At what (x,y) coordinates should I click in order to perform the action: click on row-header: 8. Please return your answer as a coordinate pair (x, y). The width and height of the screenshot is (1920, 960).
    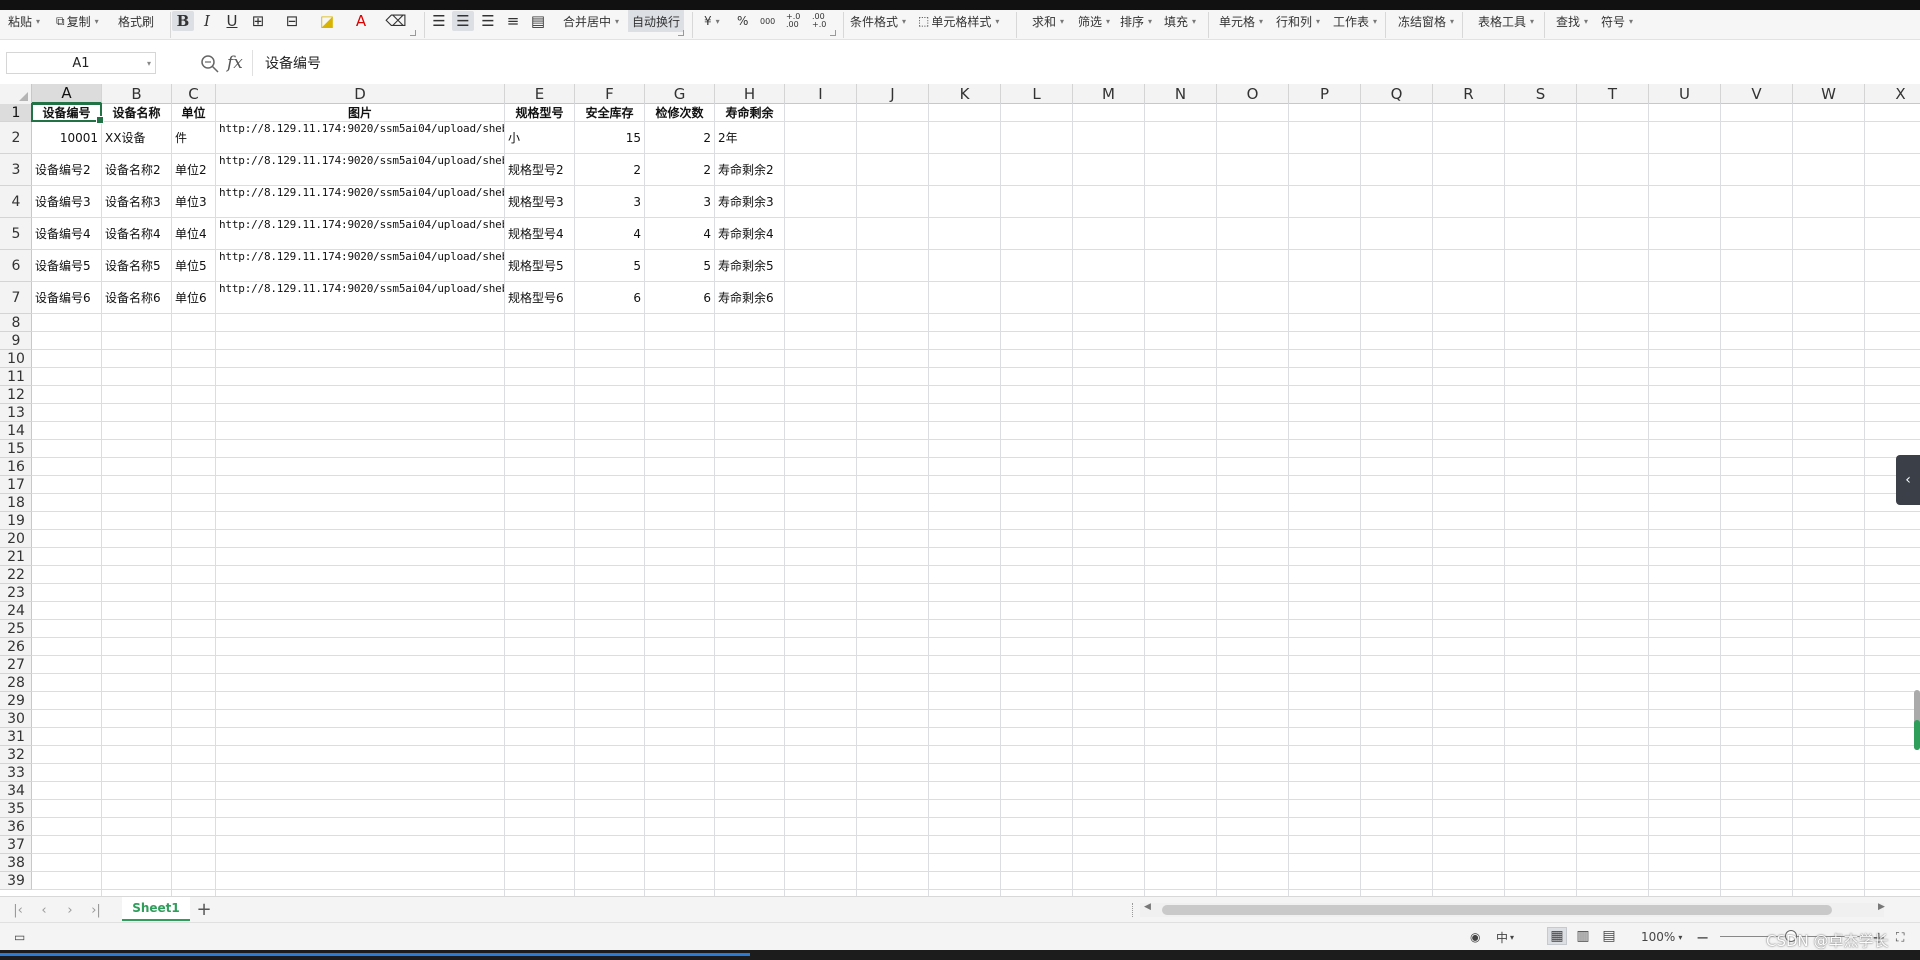
    Looking at the image, I should click on (16, 323).